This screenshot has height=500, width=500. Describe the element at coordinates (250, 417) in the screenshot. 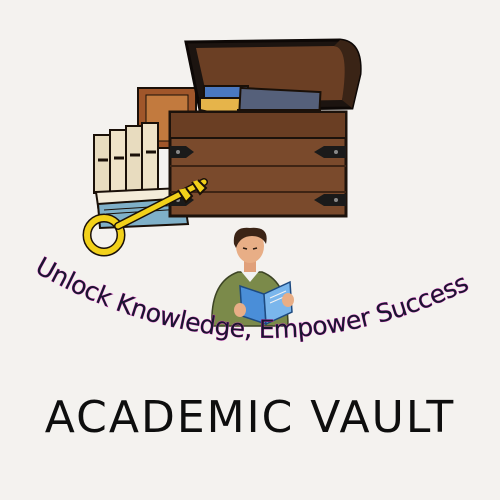

I see `brand-title: ACADEMIC VAULT` at that location.